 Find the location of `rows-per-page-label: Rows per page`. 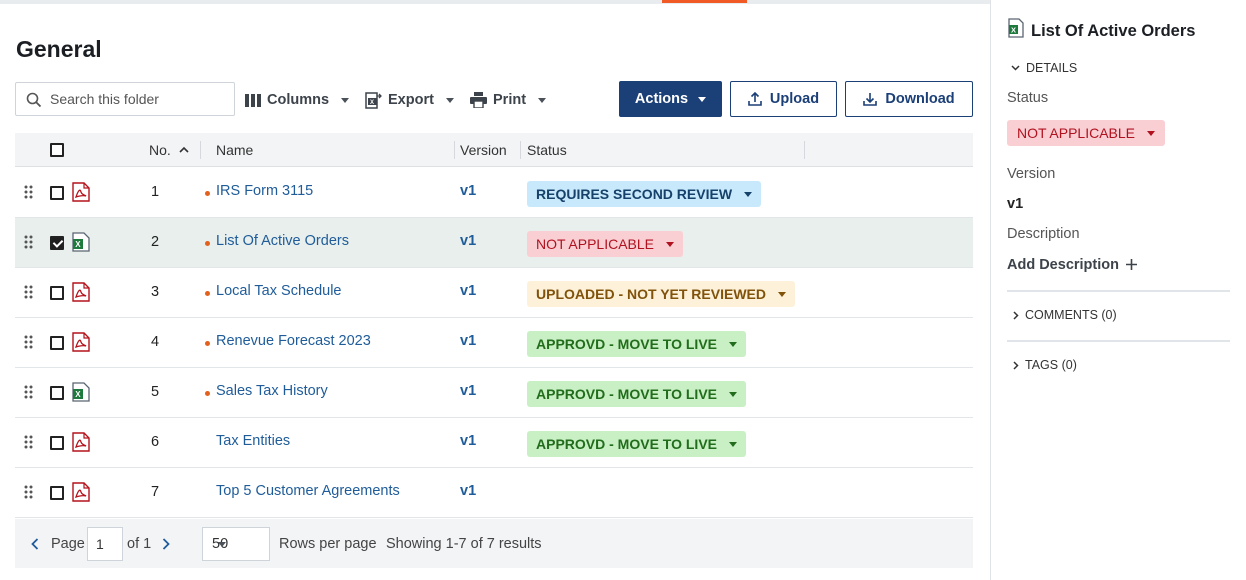

rows-per-page-label: Rows per page is located at coordinates (328, 544).